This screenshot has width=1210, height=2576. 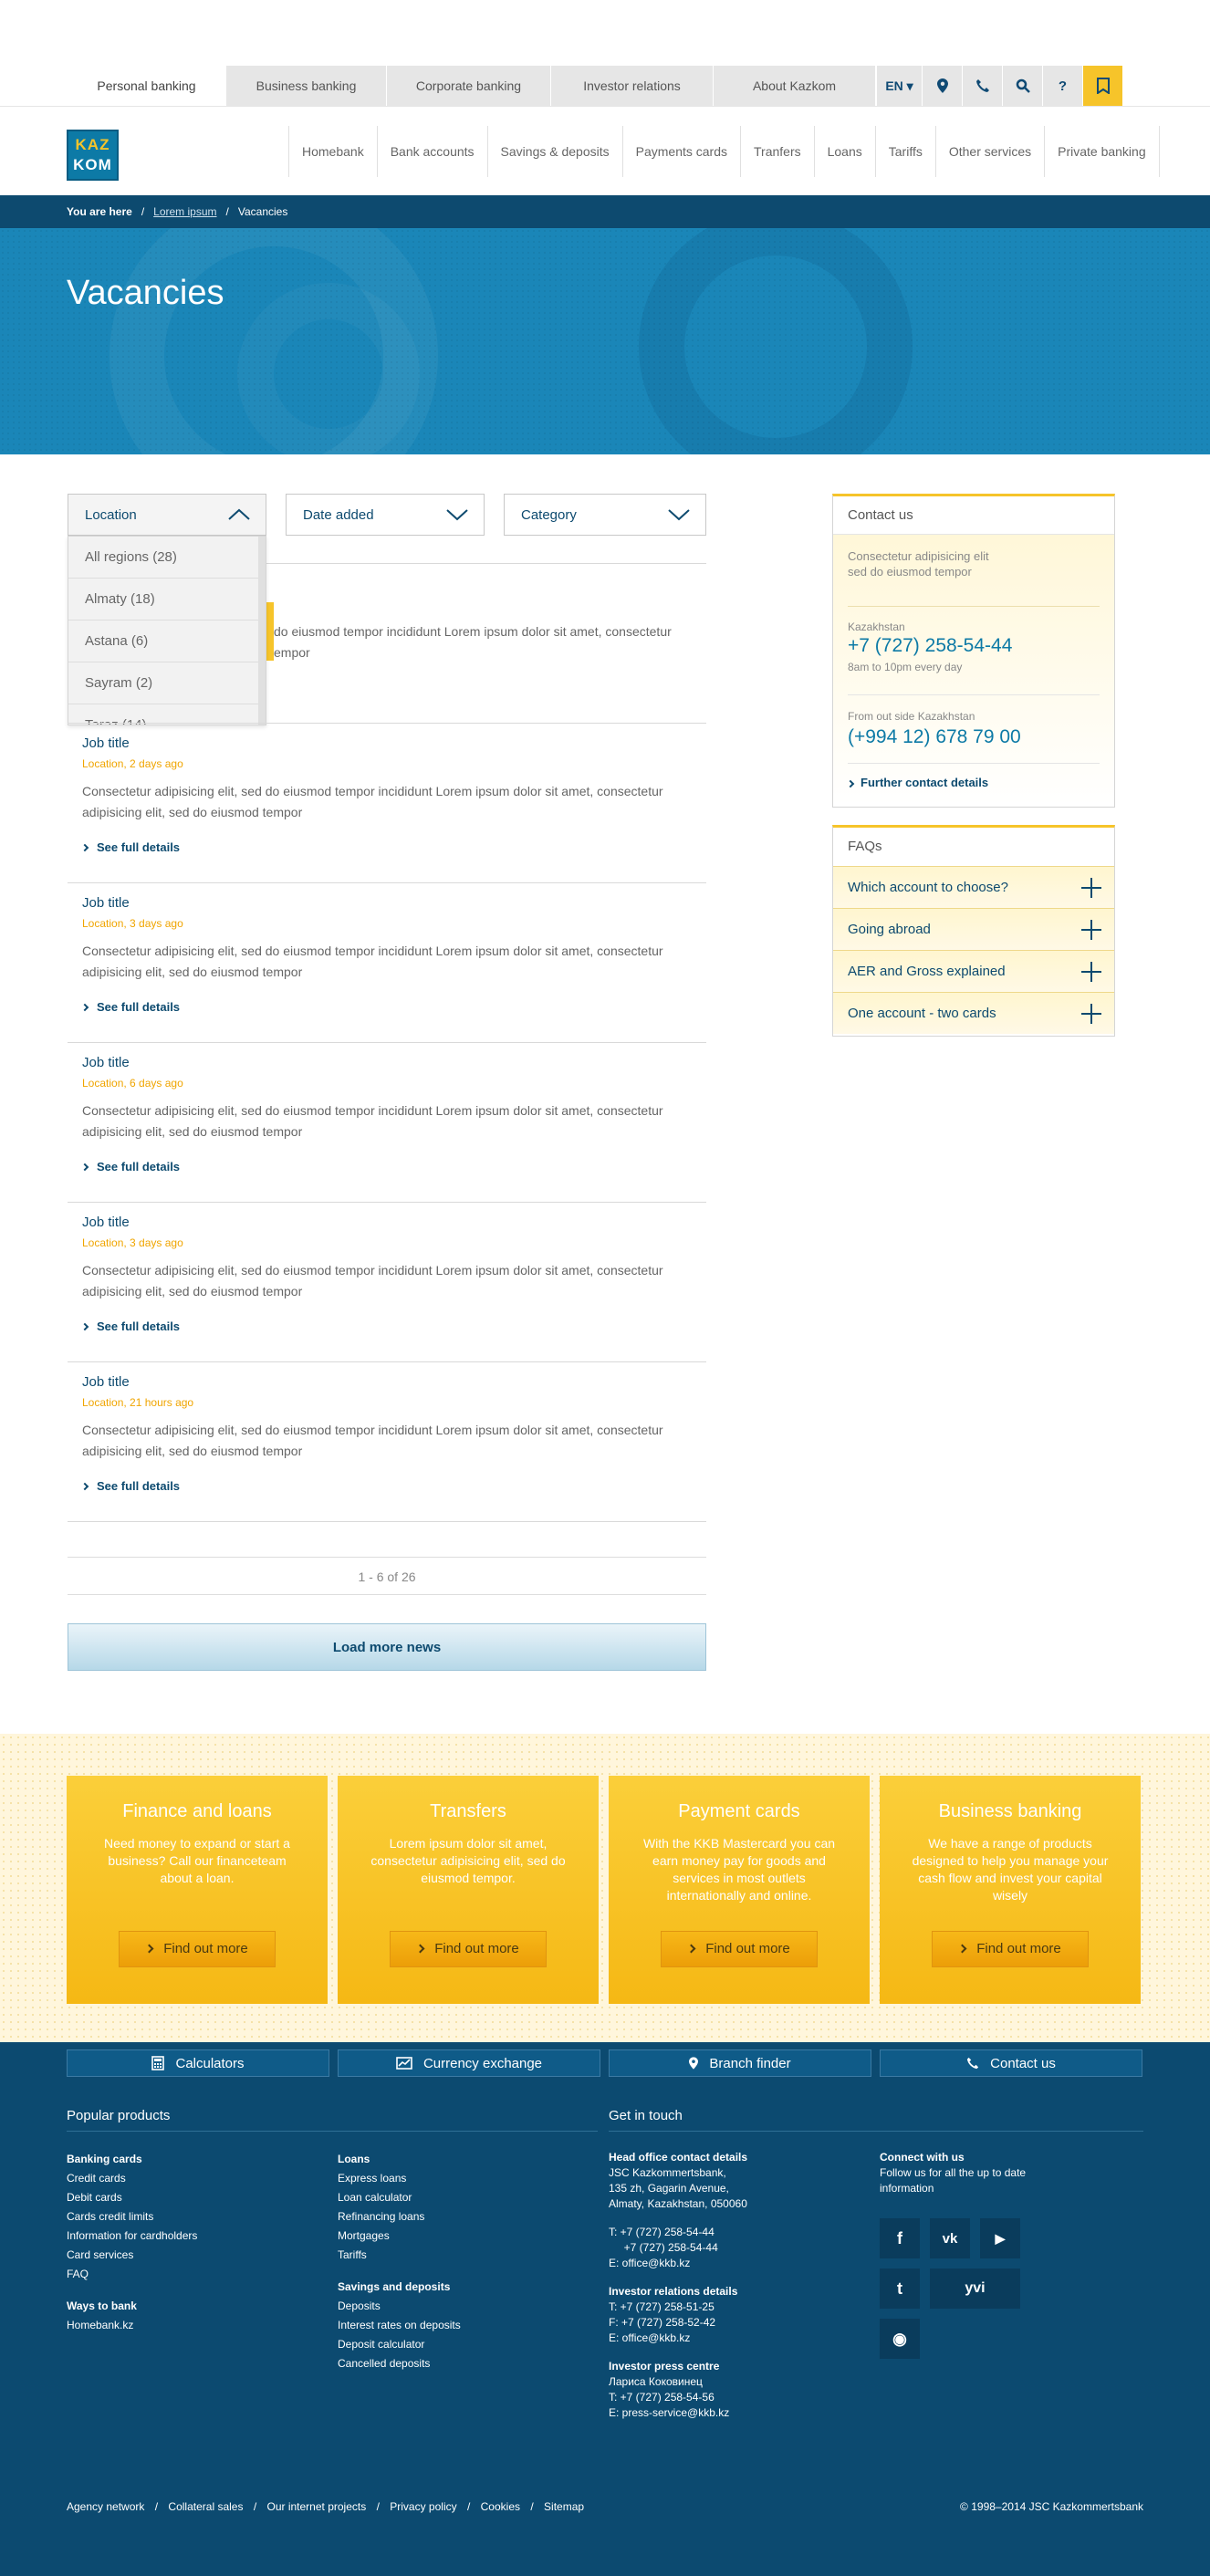 I want to click on nav-private-banking: Private banking, so click(x=1102, y=151).